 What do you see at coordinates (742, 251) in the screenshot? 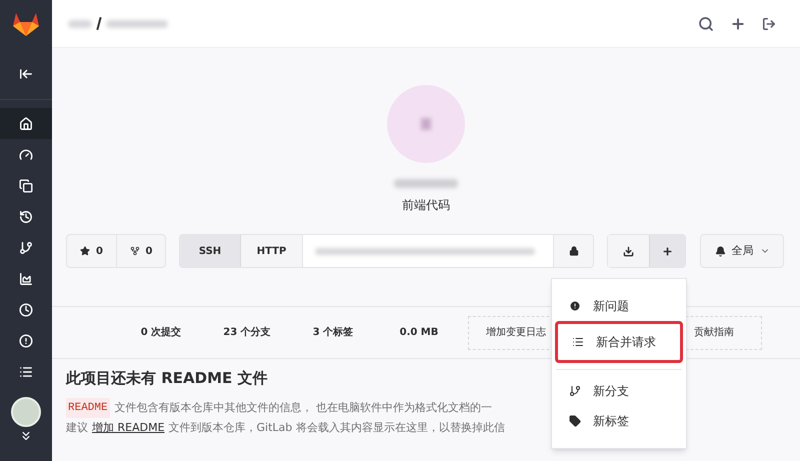
I see `notification-button: 全局` at bounding box center [742, 251].